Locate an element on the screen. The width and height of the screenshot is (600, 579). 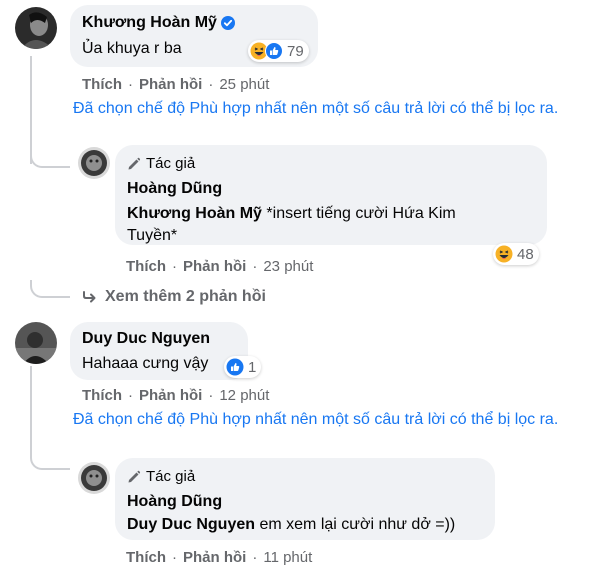
reply-text-line1: *insert tiếng cười Hứa Kim is located at coordinates (361, 213).